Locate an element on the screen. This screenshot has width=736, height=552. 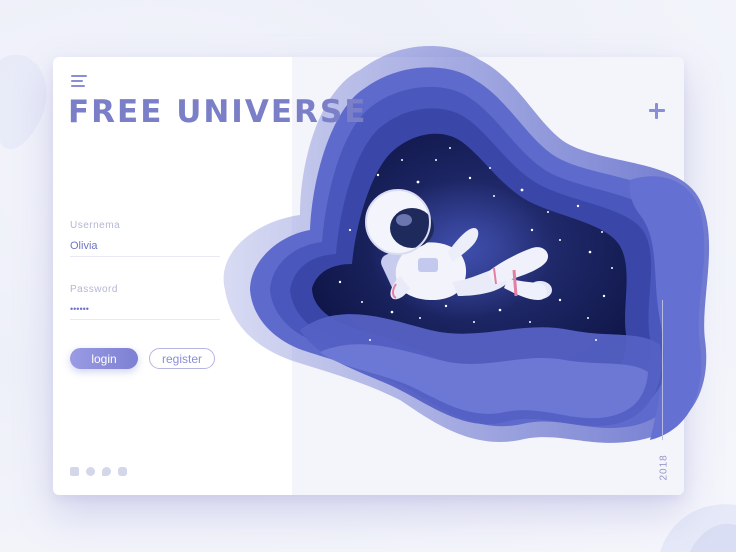
page-title: FREE UNIVERSE is located at coordinates (218, 112).